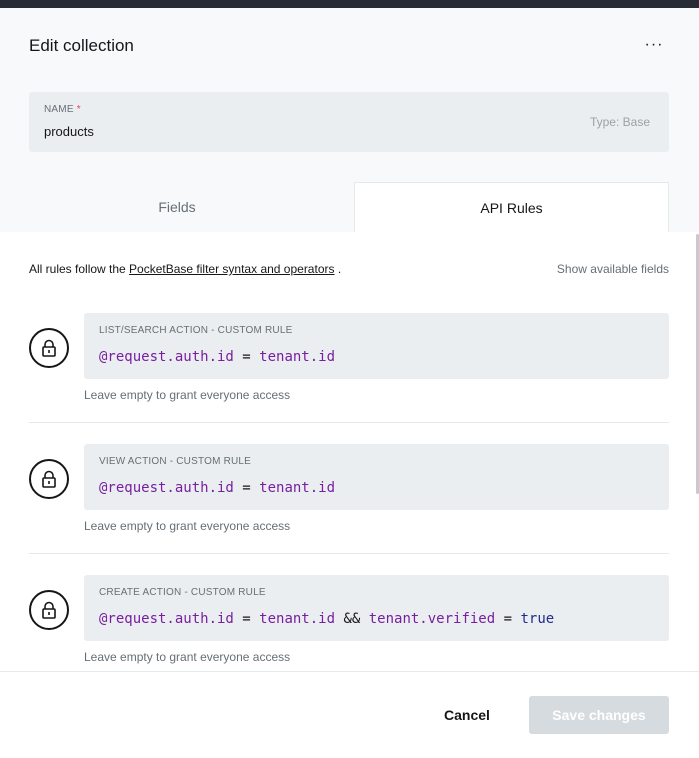 Image resolution: width=699 pixels, height=758 pixels. I want to click on page-title: Edit collection, so click(81, 45).